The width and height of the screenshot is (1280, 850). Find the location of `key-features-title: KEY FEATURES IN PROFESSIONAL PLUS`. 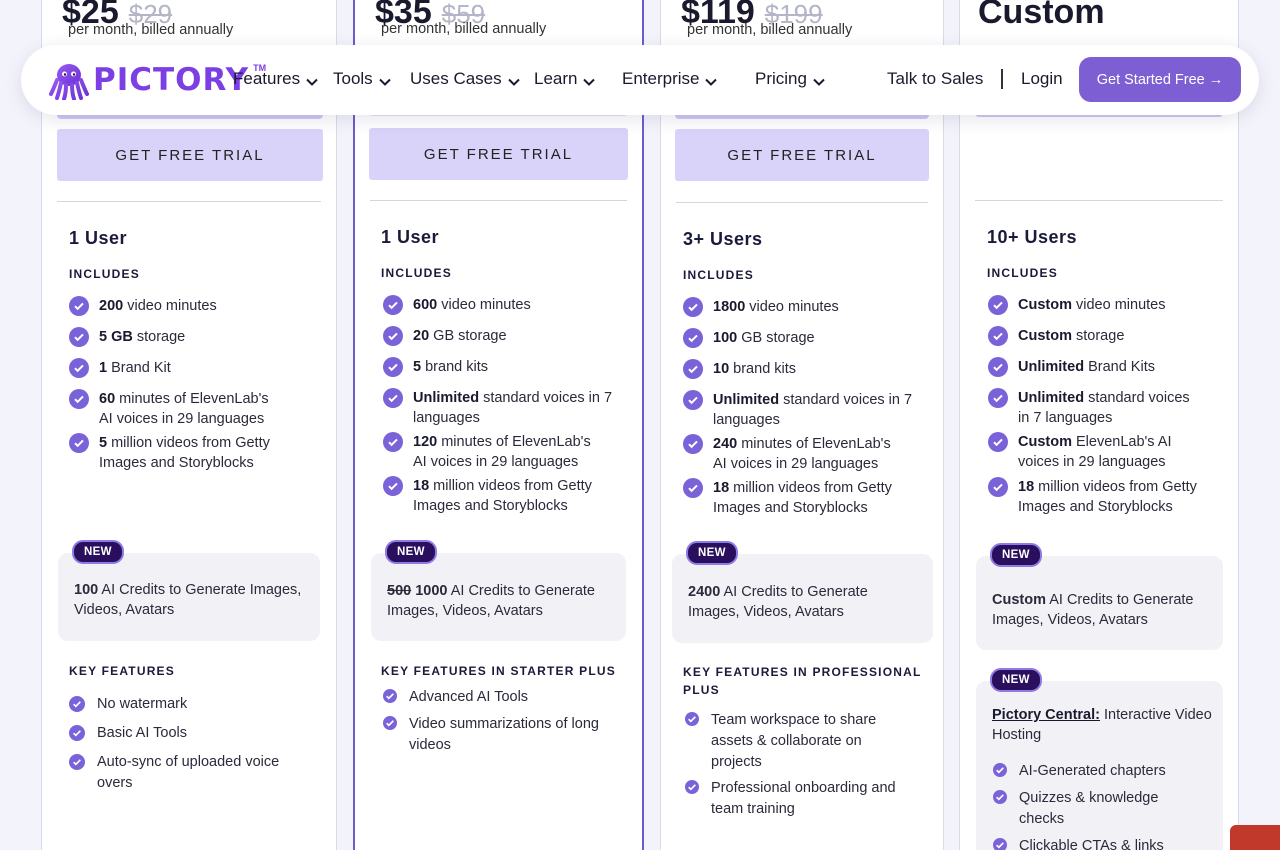

key-features-title: KEY FEATURES IN PROFESSIONAL PLUS is located at coordinates (802, 681).